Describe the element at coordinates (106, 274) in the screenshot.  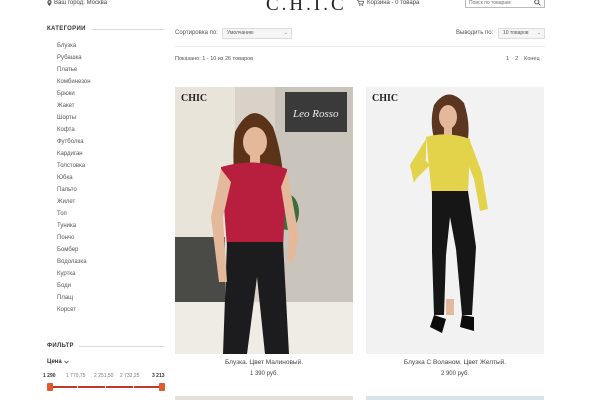
I see `category-item: Куртка` at that location.